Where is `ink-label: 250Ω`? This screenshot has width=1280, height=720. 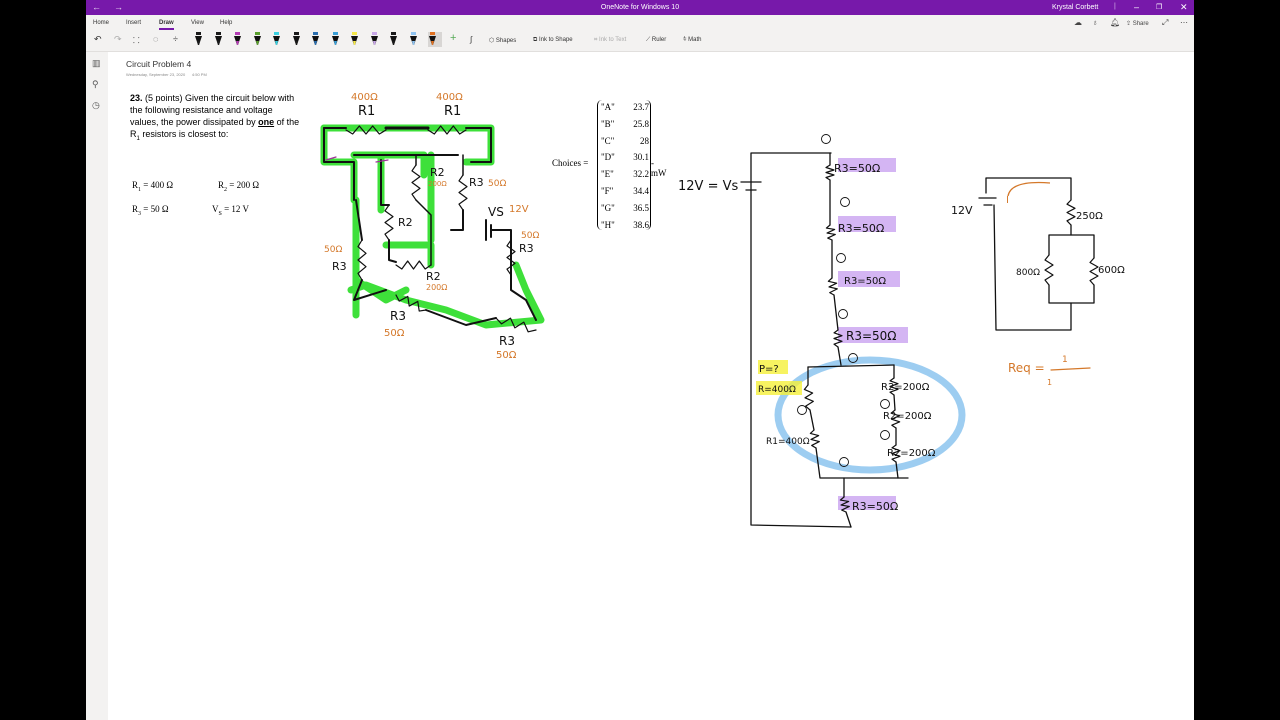
ink-label: 250Ω is located at coordinates (1089, 216).